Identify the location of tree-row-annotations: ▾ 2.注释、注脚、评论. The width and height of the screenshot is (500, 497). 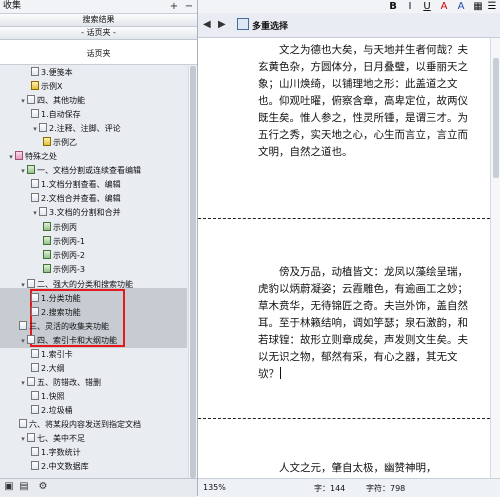
(76, 128).